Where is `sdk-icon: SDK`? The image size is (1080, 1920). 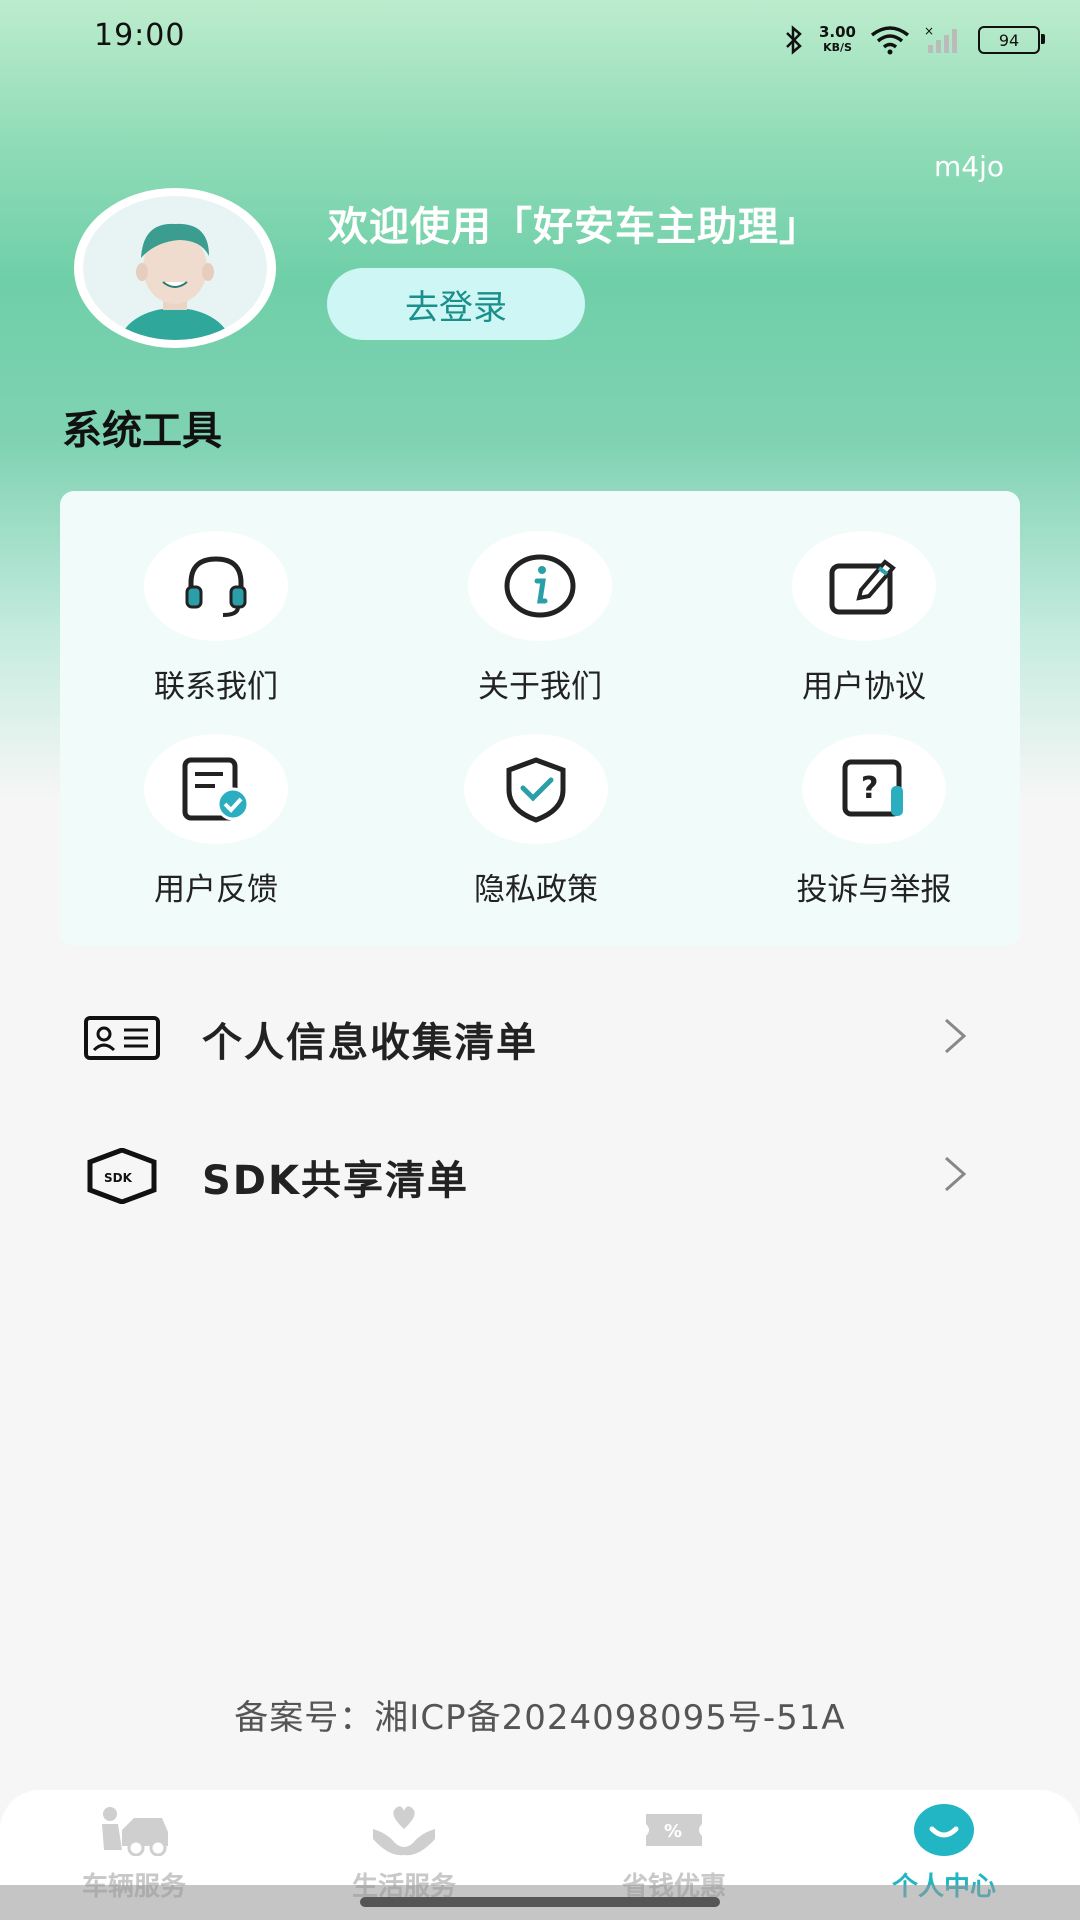 sdk-icon: SDK is located at coordinates (122, 1176).